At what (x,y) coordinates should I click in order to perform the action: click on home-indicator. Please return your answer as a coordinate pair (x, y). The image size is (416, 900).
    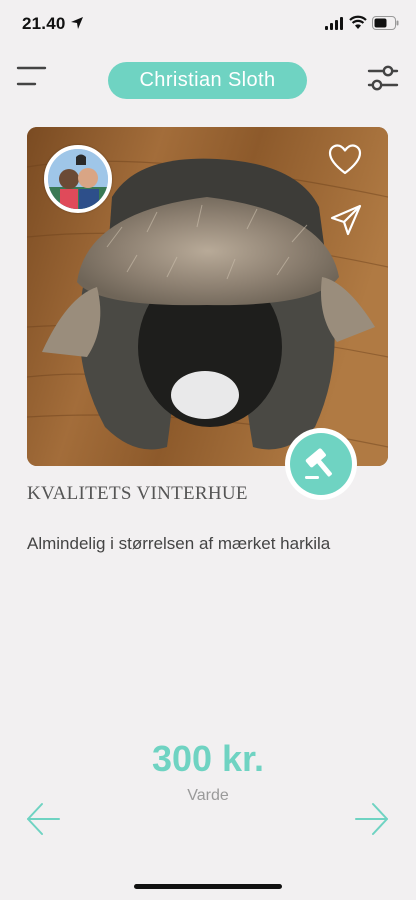
    Looking at the image, I should click on (208, 886).